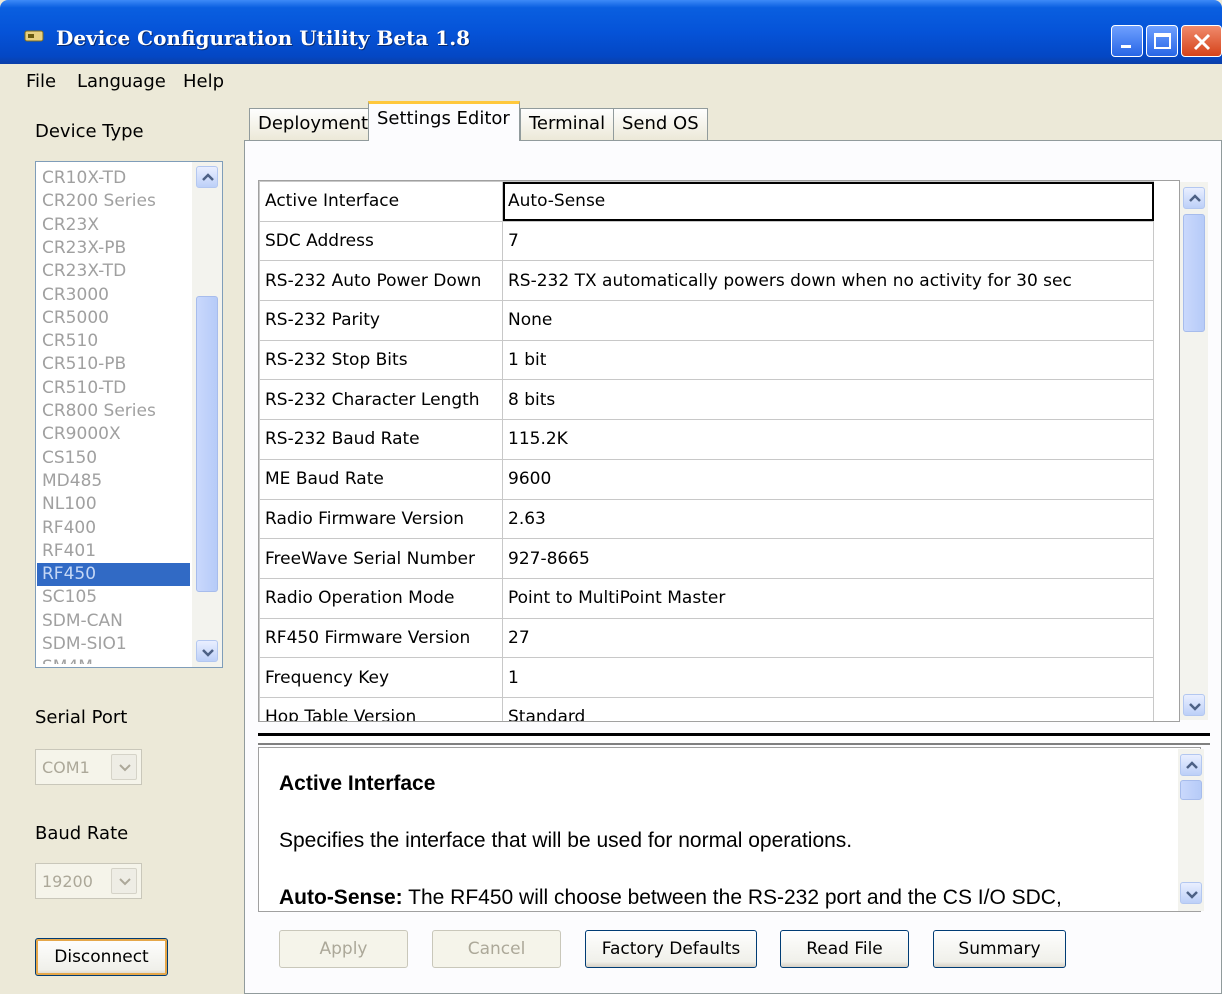  I want to click on tab-settings-editor: Settings Editor, so click(444, 121).